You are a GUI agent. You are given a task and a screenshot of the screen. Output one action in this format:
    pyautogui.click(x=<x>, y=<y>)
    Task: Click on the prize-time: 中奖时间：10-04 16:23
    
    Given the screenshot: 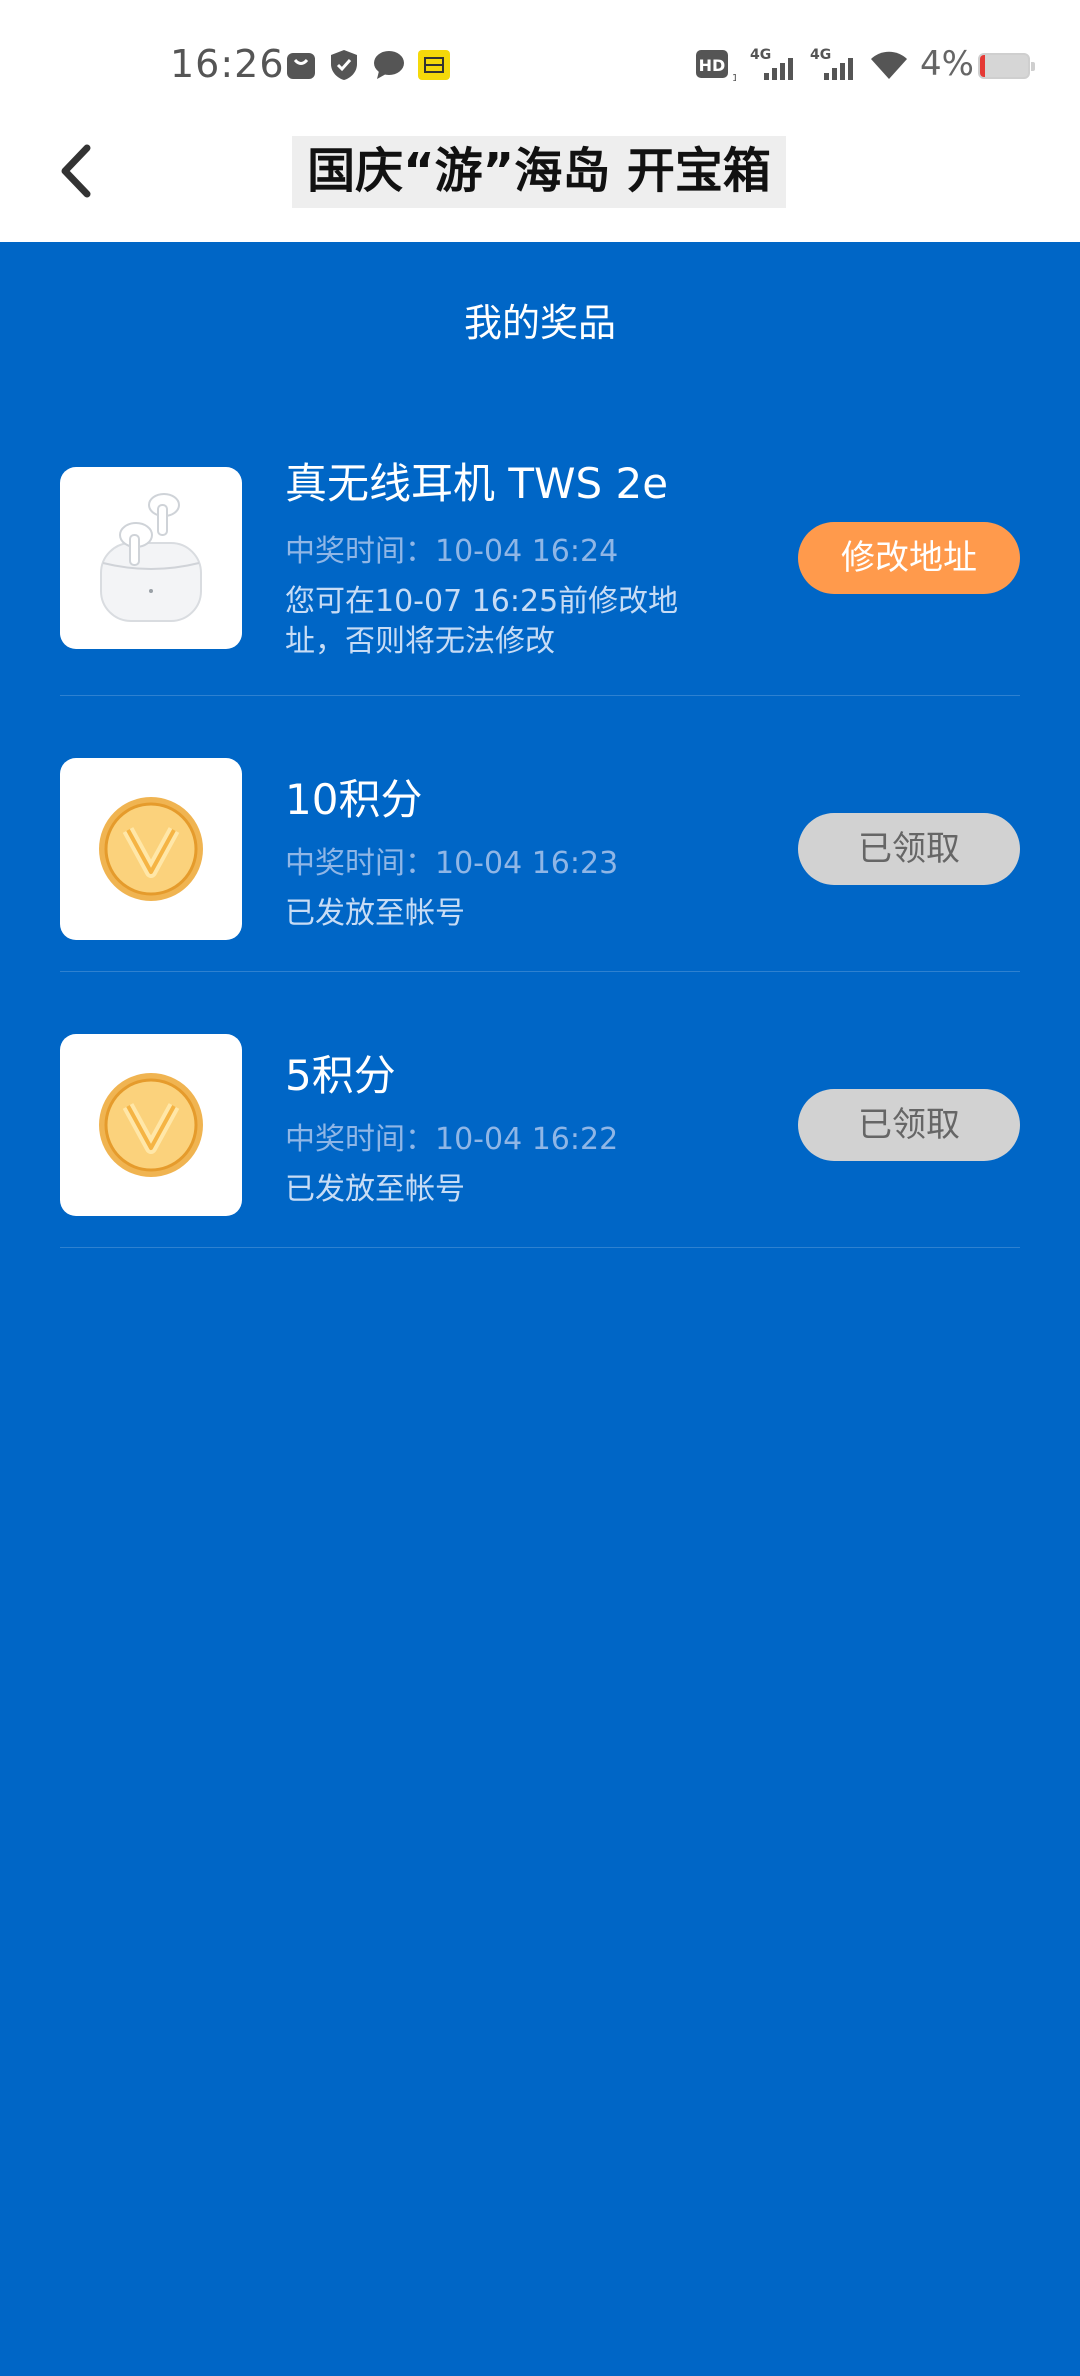 What is the action you would take?
    pyautogui.click(x=452, y=863)
    